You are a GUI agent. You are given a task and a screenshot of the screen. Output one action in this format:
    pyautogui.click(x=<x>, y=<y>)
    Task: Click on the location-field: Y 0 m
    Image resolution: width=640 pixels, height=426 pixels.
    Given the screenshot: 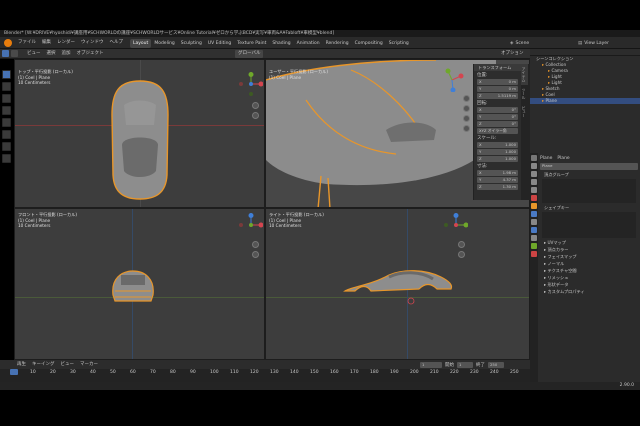 What is the action you would take?
    pyautogui.click(x=497, y=89)
    